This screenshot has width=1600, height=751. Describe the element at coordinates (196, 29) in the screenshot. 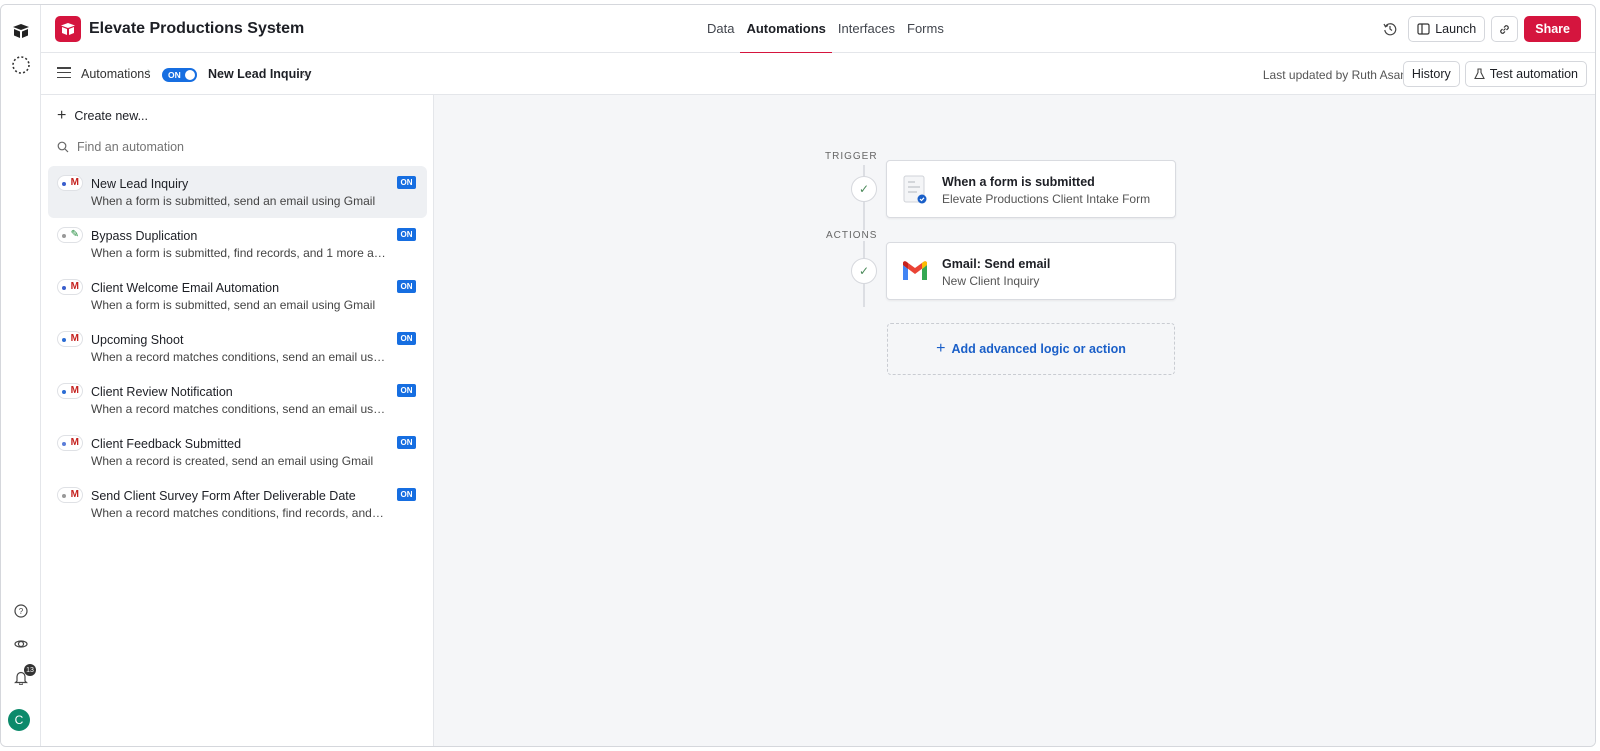

I see `base-title: Elevate Productions System` at that location.